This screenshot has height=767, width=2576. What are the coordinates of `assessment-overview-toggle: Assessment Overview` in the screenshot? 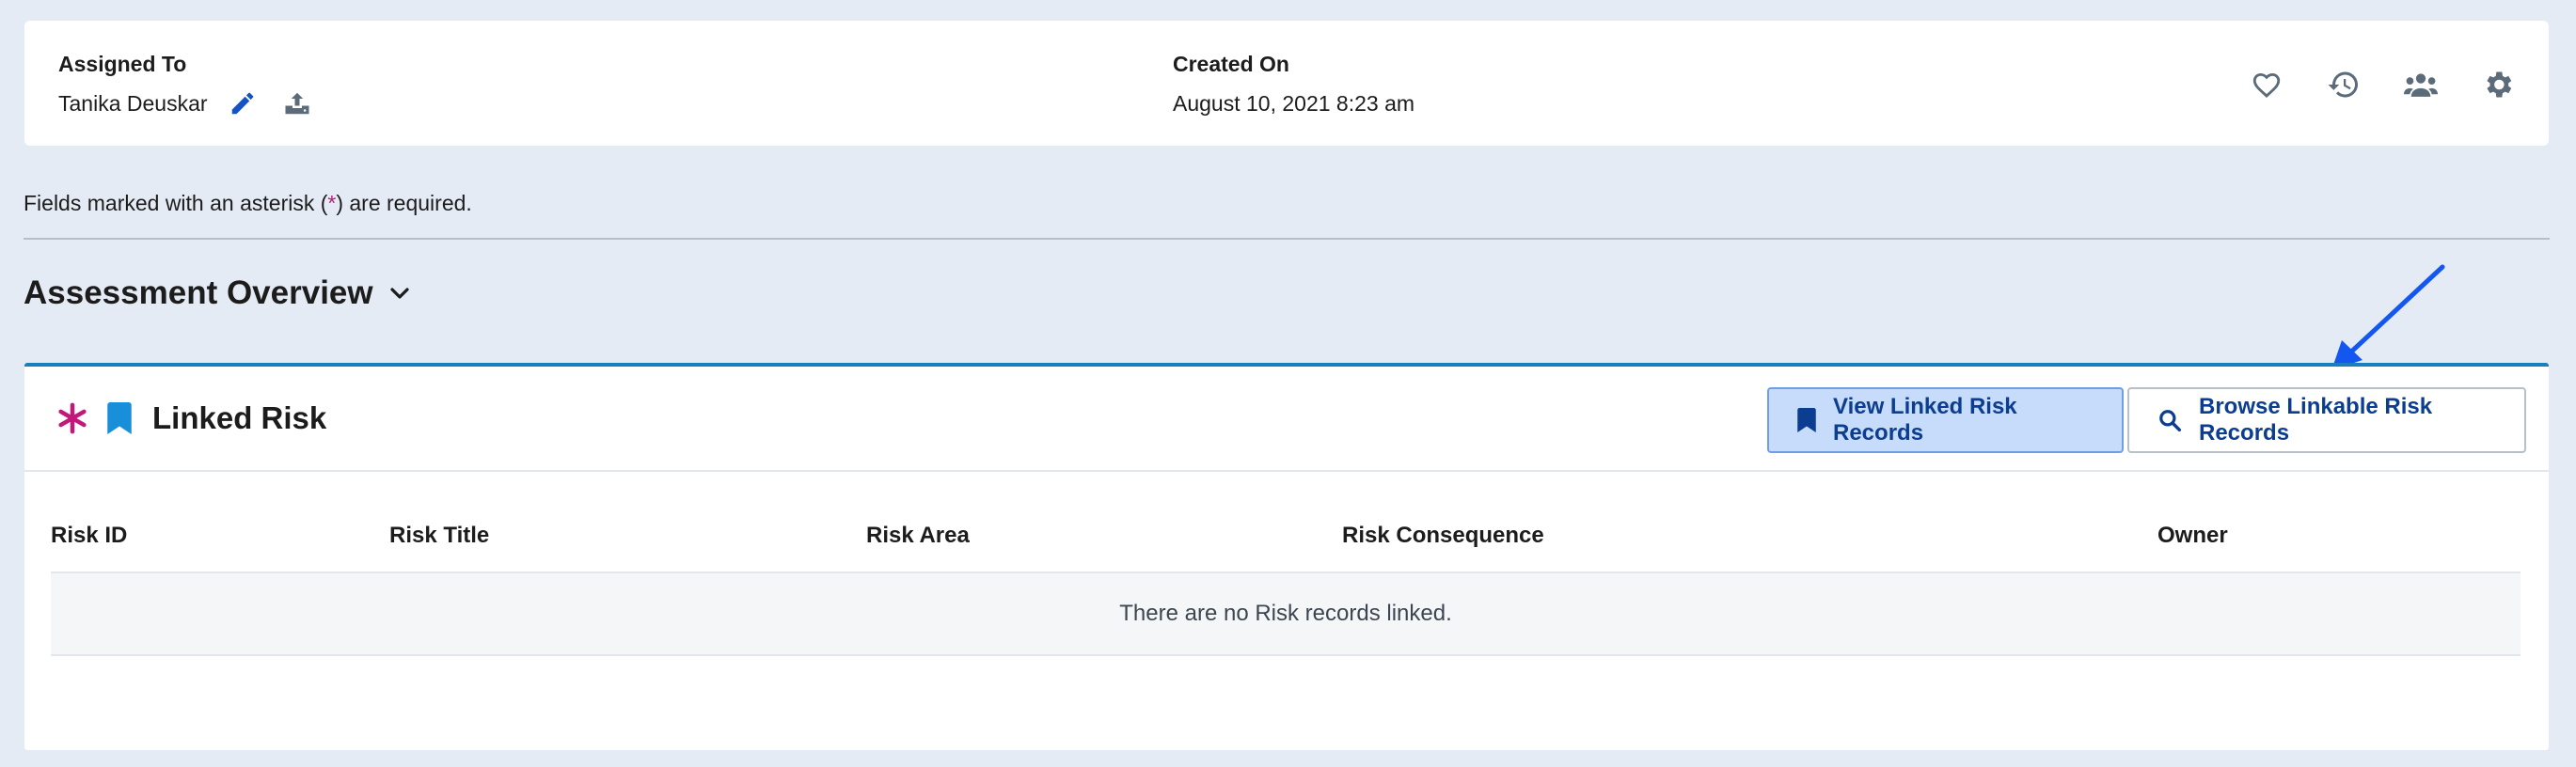 It's located at (217, 293).